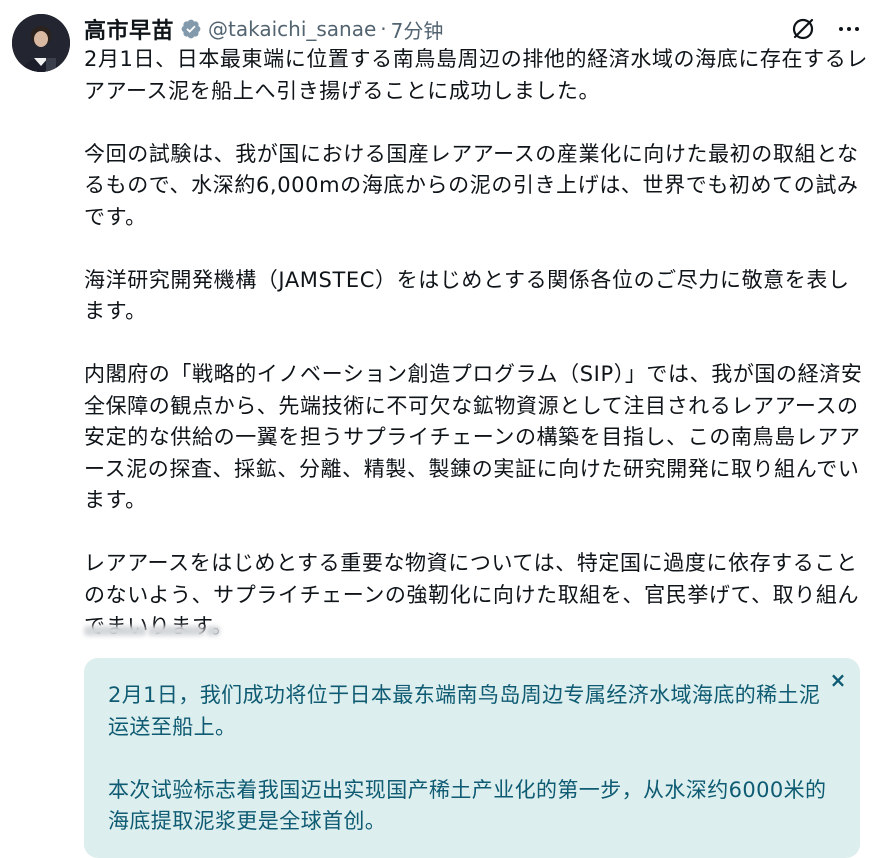 This screenshot has height=858, width=882. Describe the element at coordinates (154, 631) in the screenshot. I see `blurred-text` at that location.